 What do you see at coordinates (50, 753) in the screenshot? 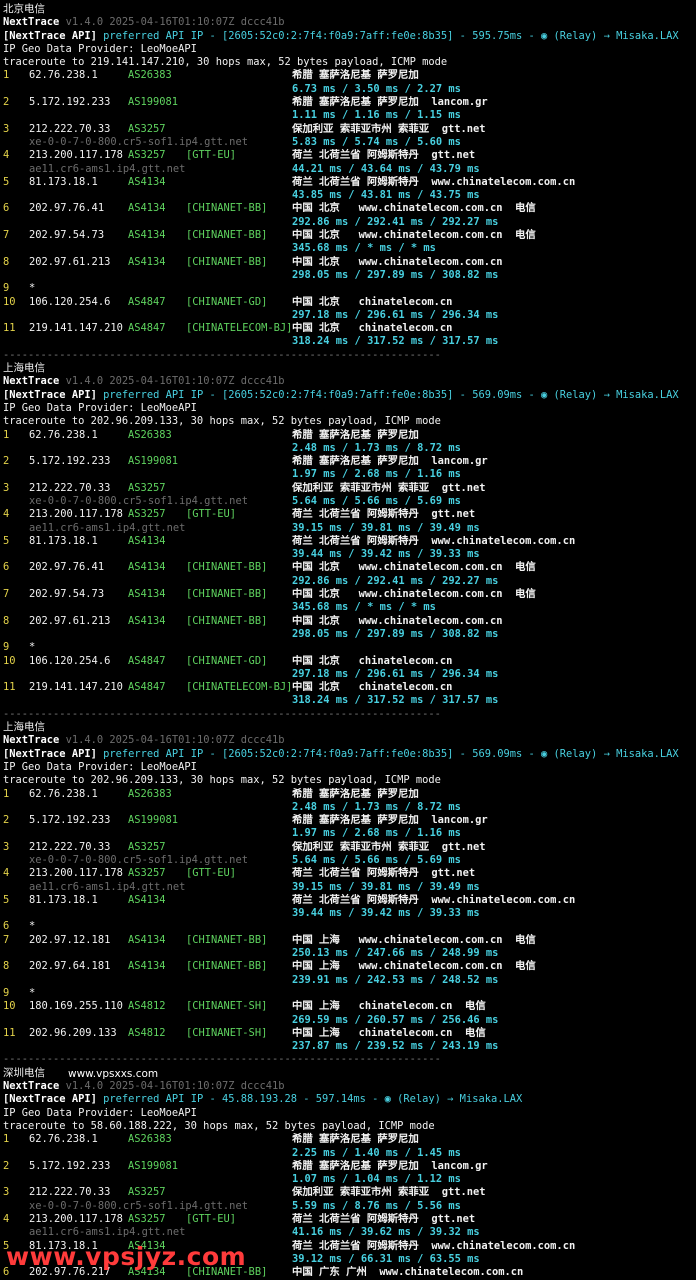
I see `api-label: [NextTrace API]` at bounding box center [50, 753].